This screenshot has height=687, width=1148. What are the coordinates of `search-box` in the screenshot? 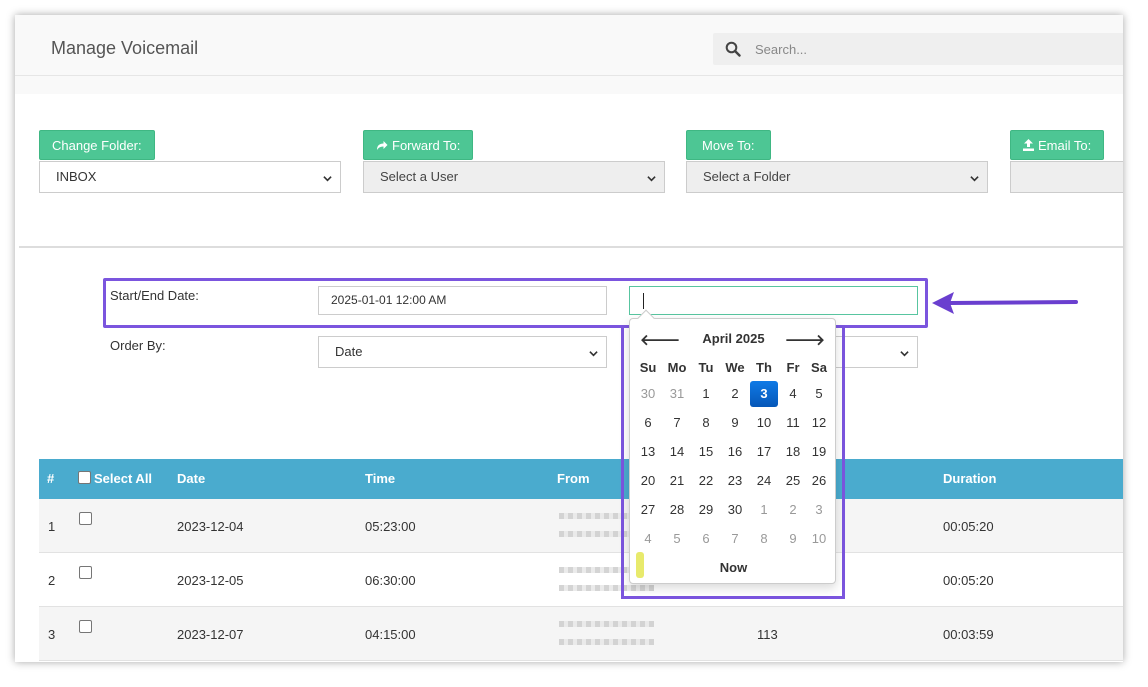 It's located at (918, 49).